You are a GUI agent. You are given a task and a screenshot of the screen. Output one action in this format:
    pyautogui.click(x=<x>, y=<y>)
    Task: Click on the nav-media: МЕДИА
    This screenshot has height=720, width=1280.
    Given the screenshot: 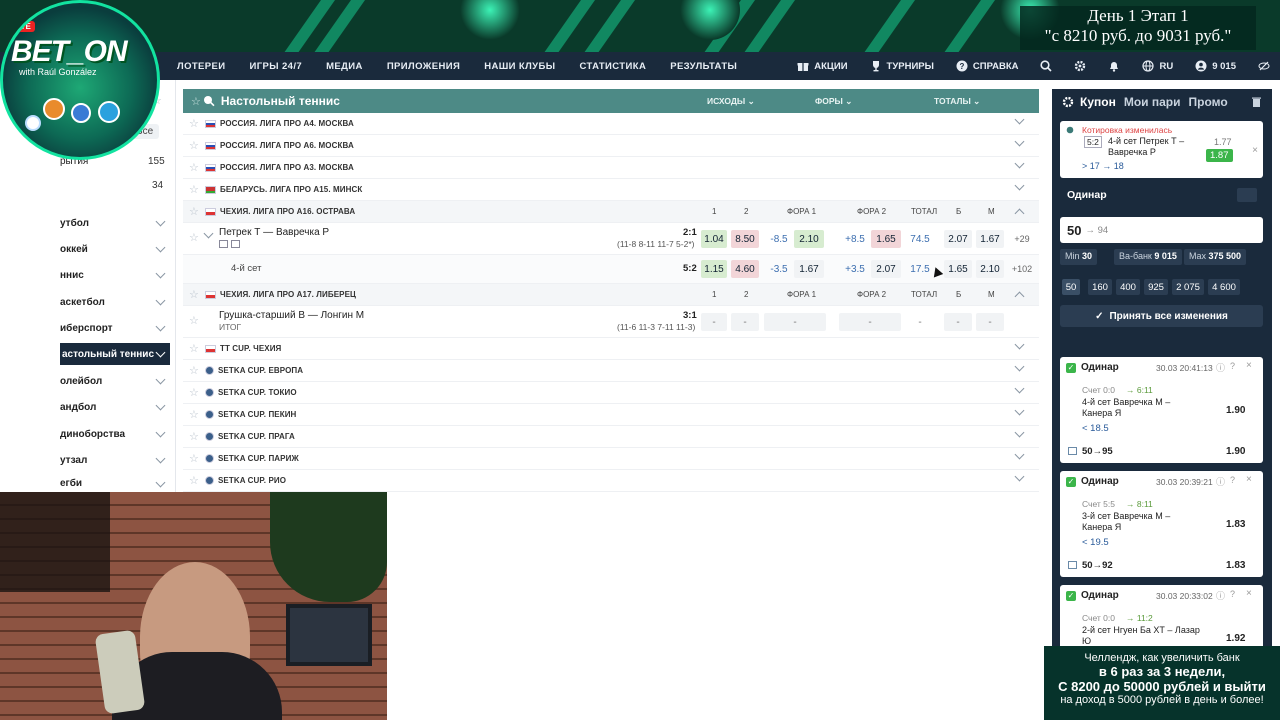 What is the action you would take?
    pyautogui.click(x=344, y=66)
    